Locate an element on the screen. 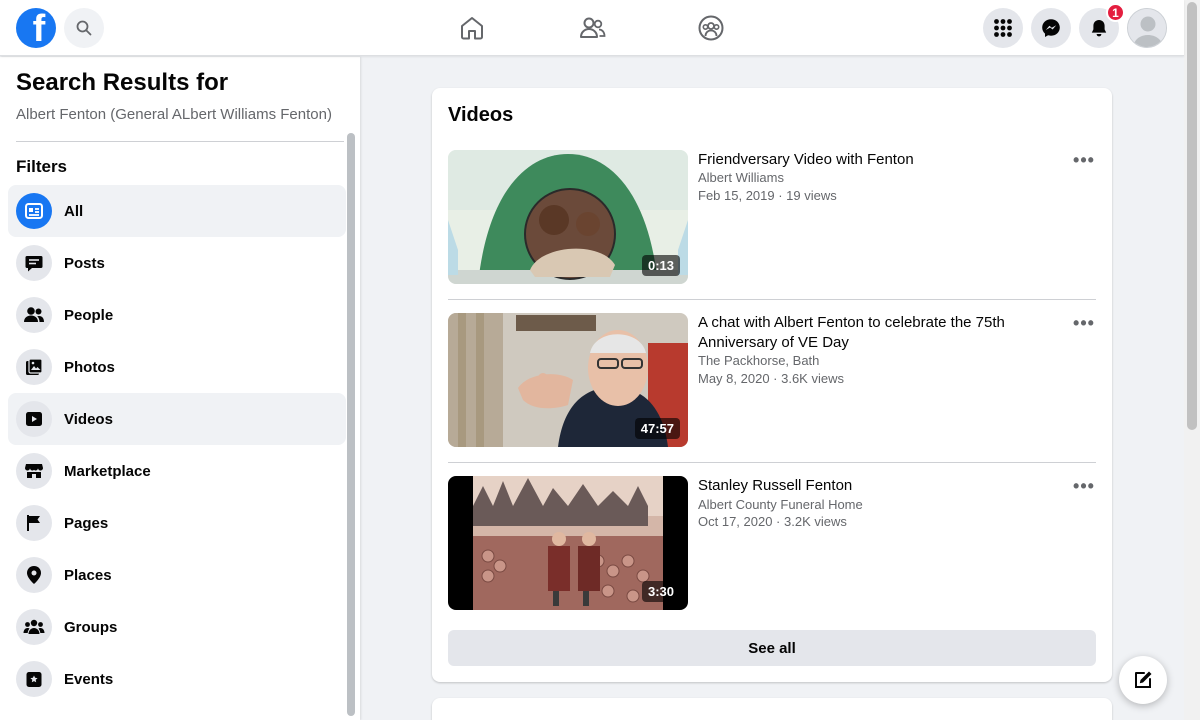  filter-label: Places is located at coordinates (88, 575).